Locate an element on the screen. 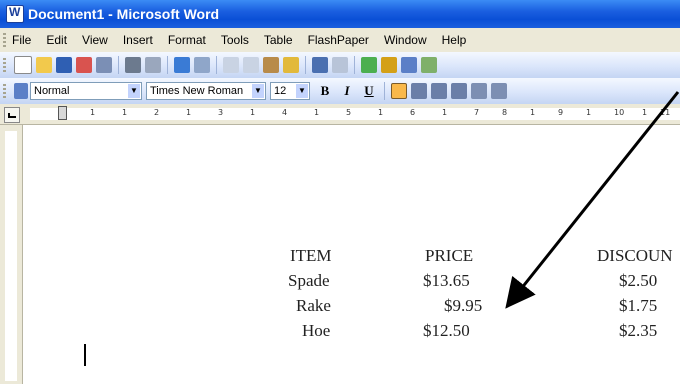  new-document-icon is located at coordinates (23, 65).